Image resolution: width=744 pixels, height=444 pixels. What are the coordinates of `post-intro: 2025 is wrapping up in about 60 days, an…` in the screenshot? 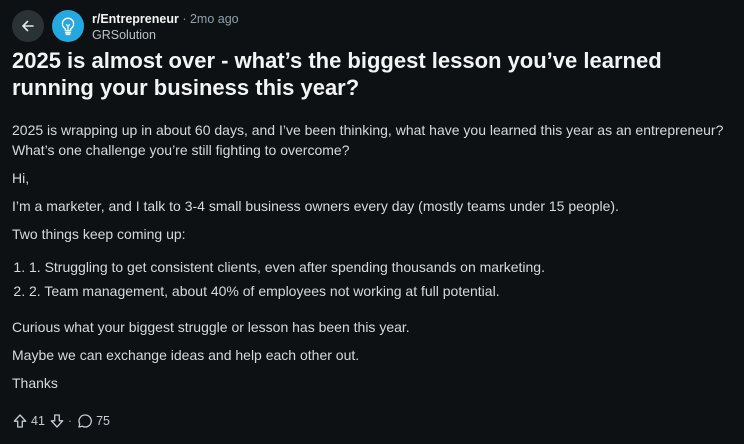 It's located at (368, 140).